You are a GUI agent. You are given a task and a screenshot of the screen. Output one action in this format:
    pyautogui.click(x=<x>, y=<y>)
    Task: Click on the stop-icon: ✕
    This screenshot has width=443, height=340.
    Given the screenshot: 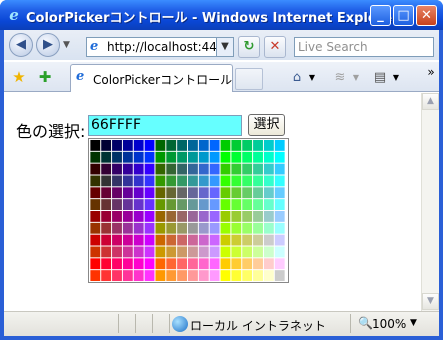 What is the action you would take?
    pyautogui.click(x=275, y=47)
    